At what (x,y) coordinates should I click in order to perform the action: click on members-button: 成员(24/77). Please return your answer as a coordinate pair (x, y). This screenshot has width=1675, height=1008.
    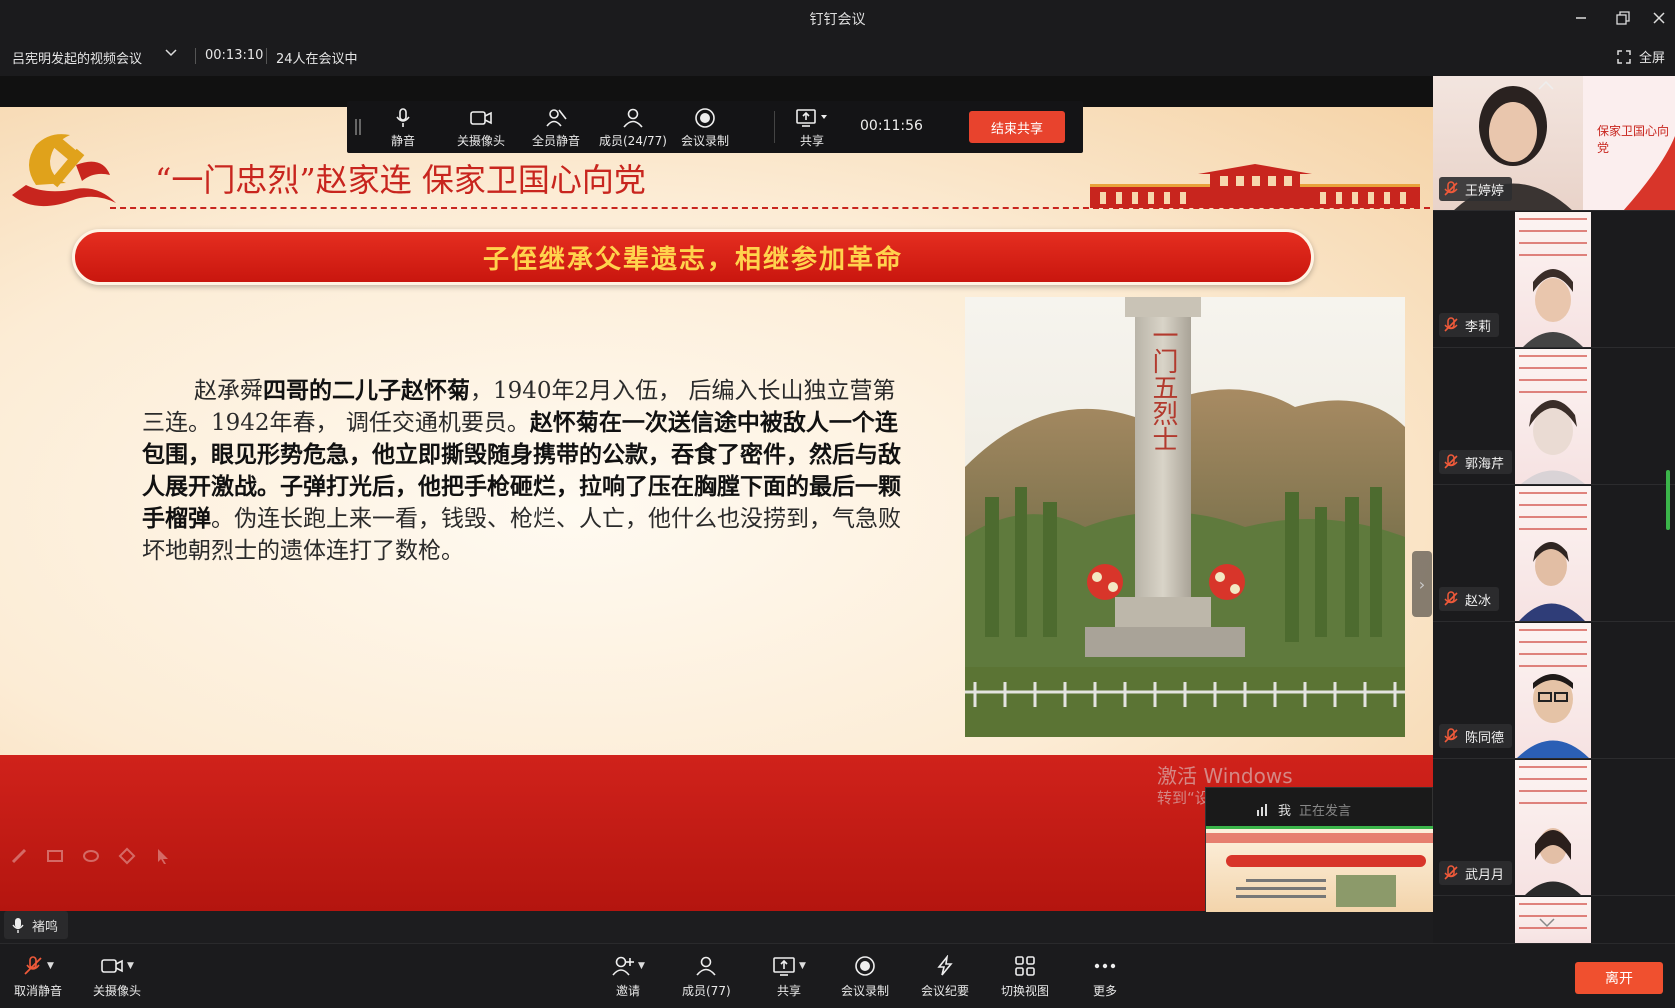
    Looking at the image, I should click on (633, 128).